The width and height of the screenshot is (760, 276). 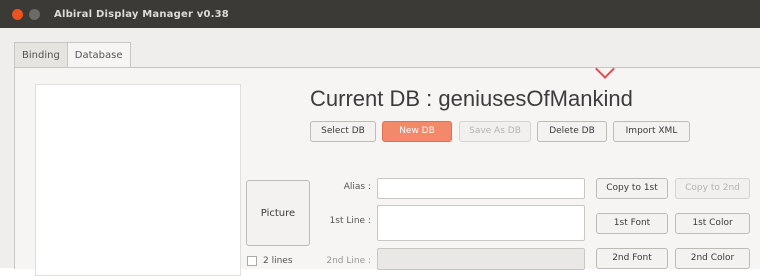 What do you see at coordinates (34, 14) in the screenshot?
I see `minimize-window-icon` at bounding box center [34, 14].